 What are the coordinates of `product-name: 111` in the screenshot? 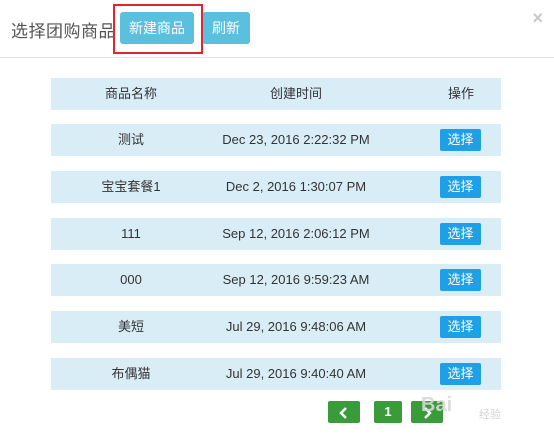 It's located at (131, 233).